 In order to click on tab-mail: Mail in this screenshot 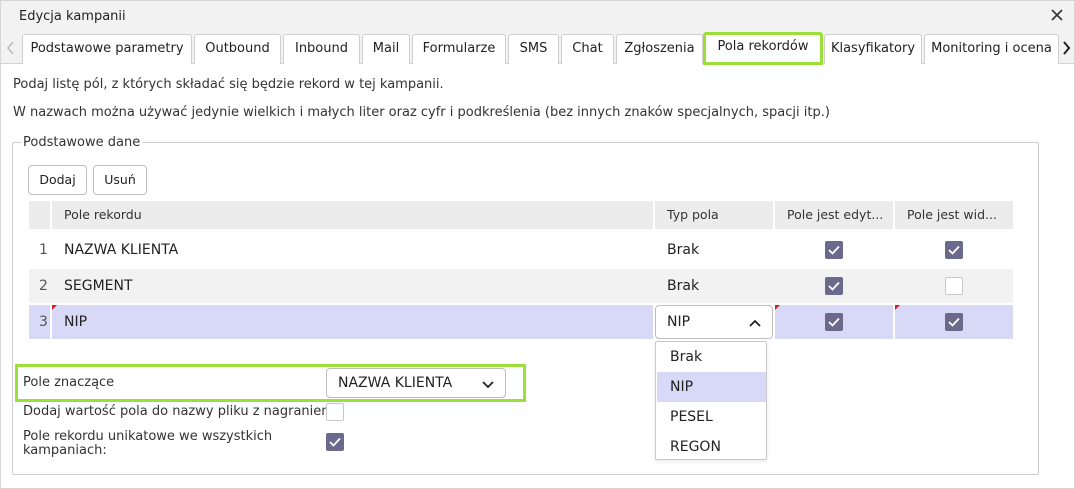, I will do `click(386, 49)`.